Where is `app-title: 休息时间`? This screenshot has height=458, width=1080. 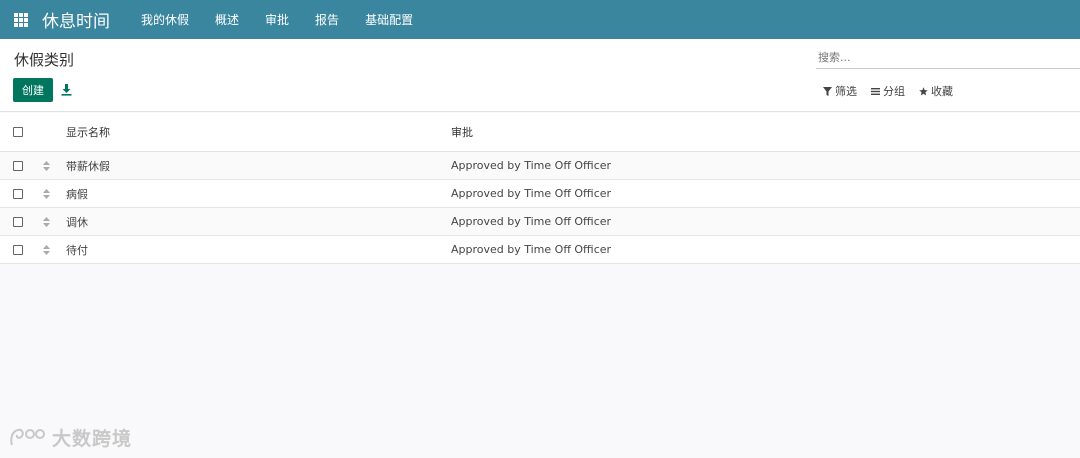 app-title: 休息时间 is located at coordinates (76, 19).